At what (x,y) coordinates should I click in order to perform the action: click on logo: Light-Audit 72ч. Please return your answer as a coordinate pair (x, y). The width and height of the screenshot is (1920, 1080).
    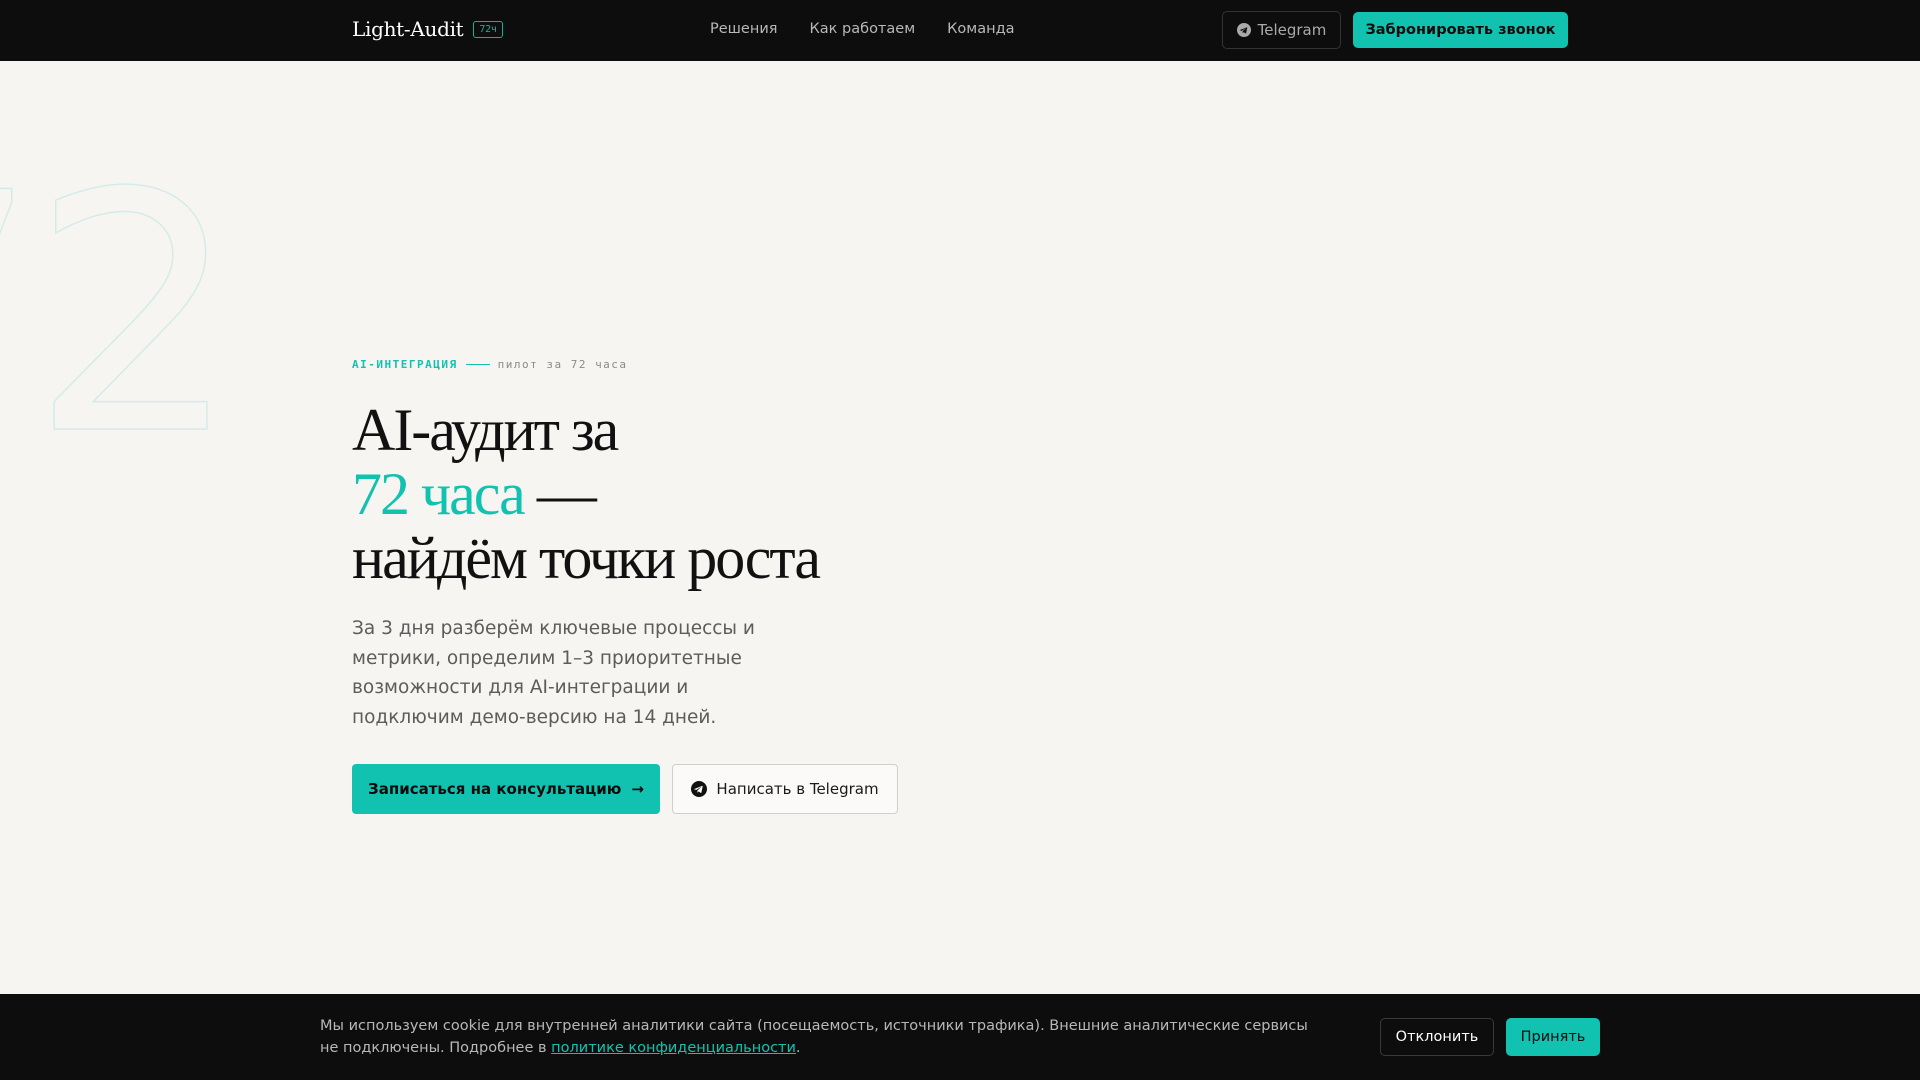
    Looking at the image, I should click on (427, 29).